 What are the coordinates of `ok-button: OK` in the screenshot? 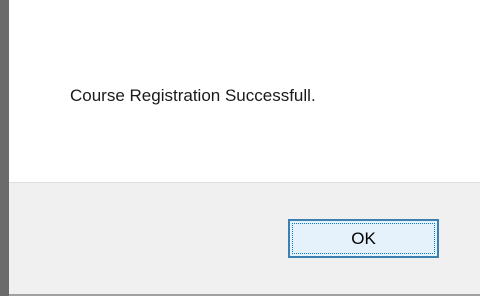 It's located at (363, 238).